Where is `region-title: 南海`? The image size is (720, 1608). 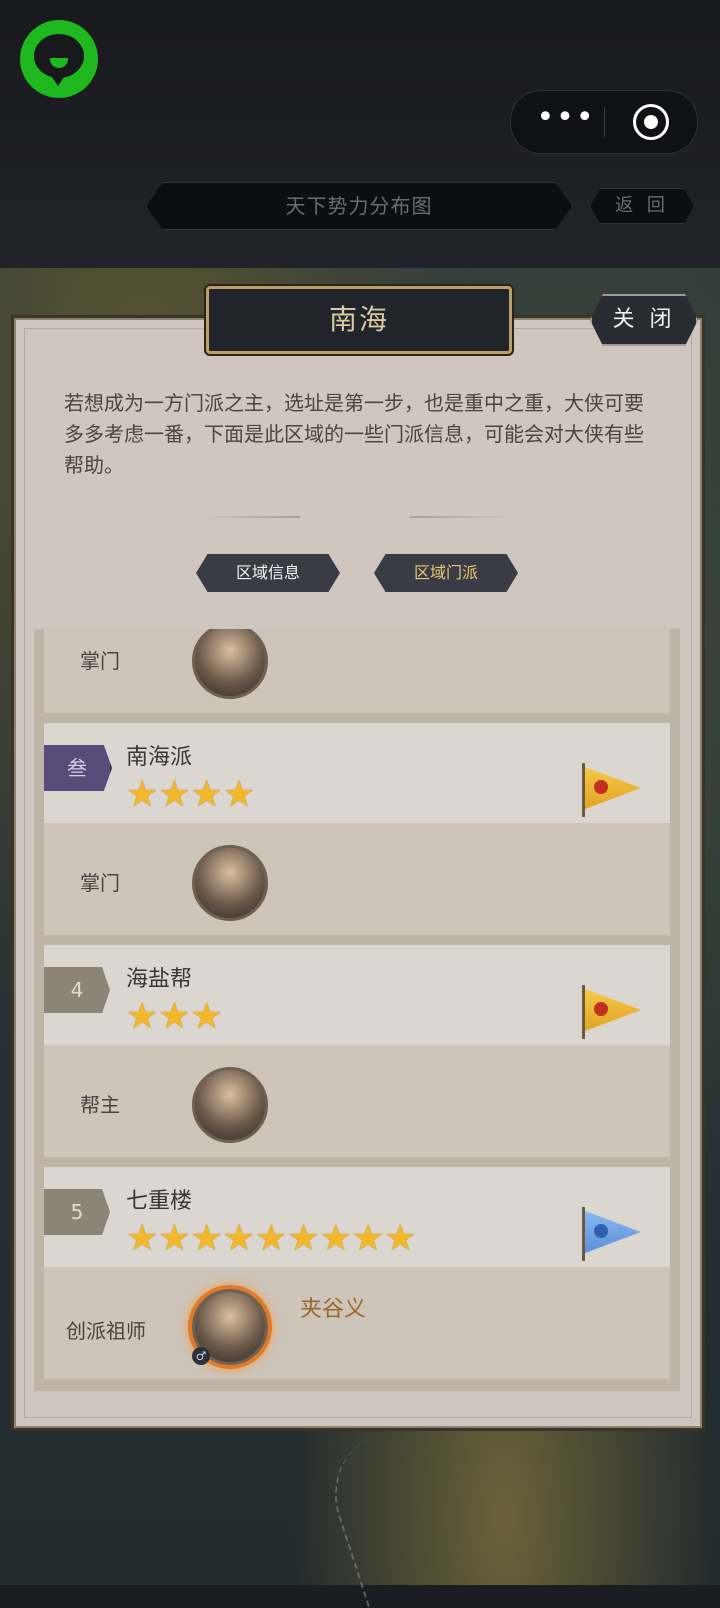 region-title: 南海 is located at coordinates (359, 320).